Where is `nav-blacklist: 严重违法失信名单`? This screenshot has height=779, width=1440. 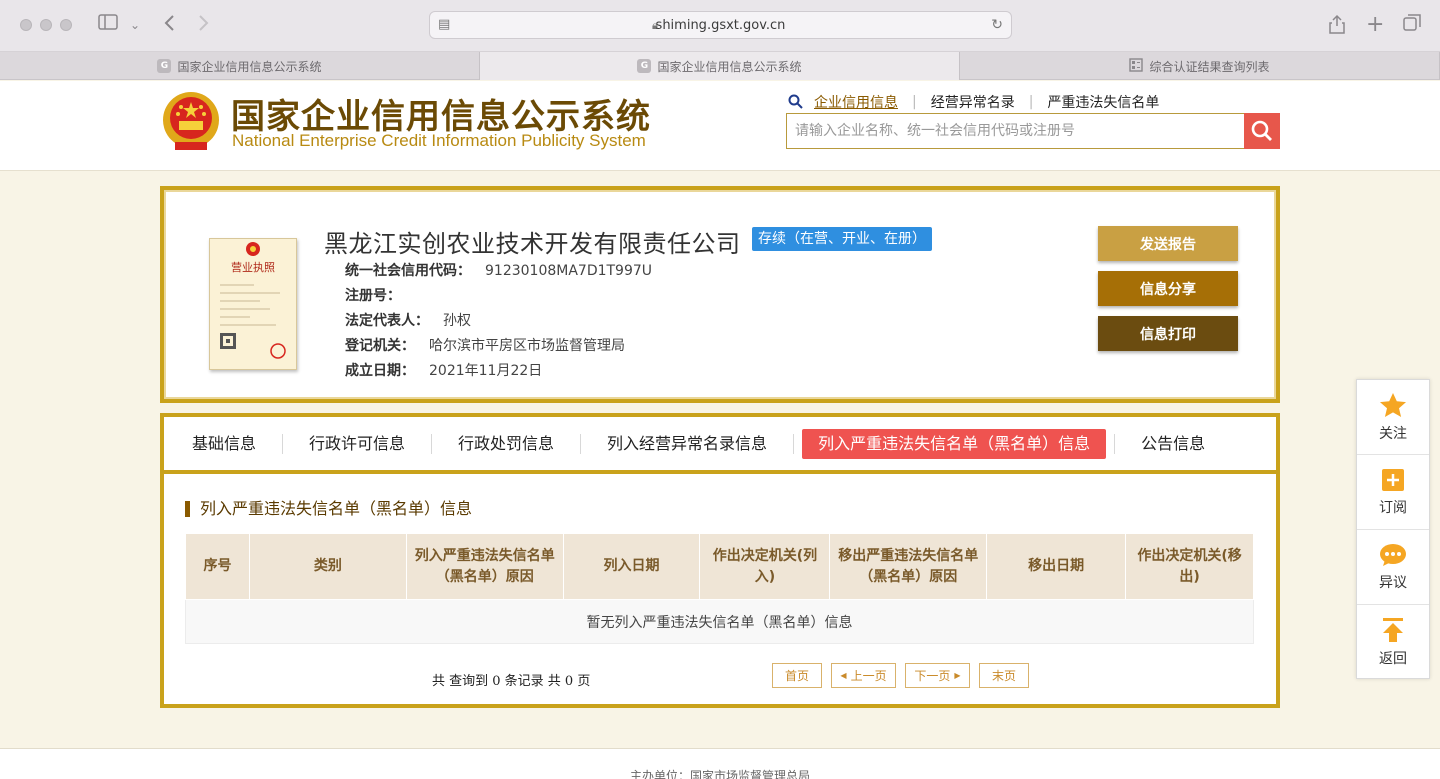
nav-blacklist: 严重违法失信名单 is located at coordinates (1103, 102).